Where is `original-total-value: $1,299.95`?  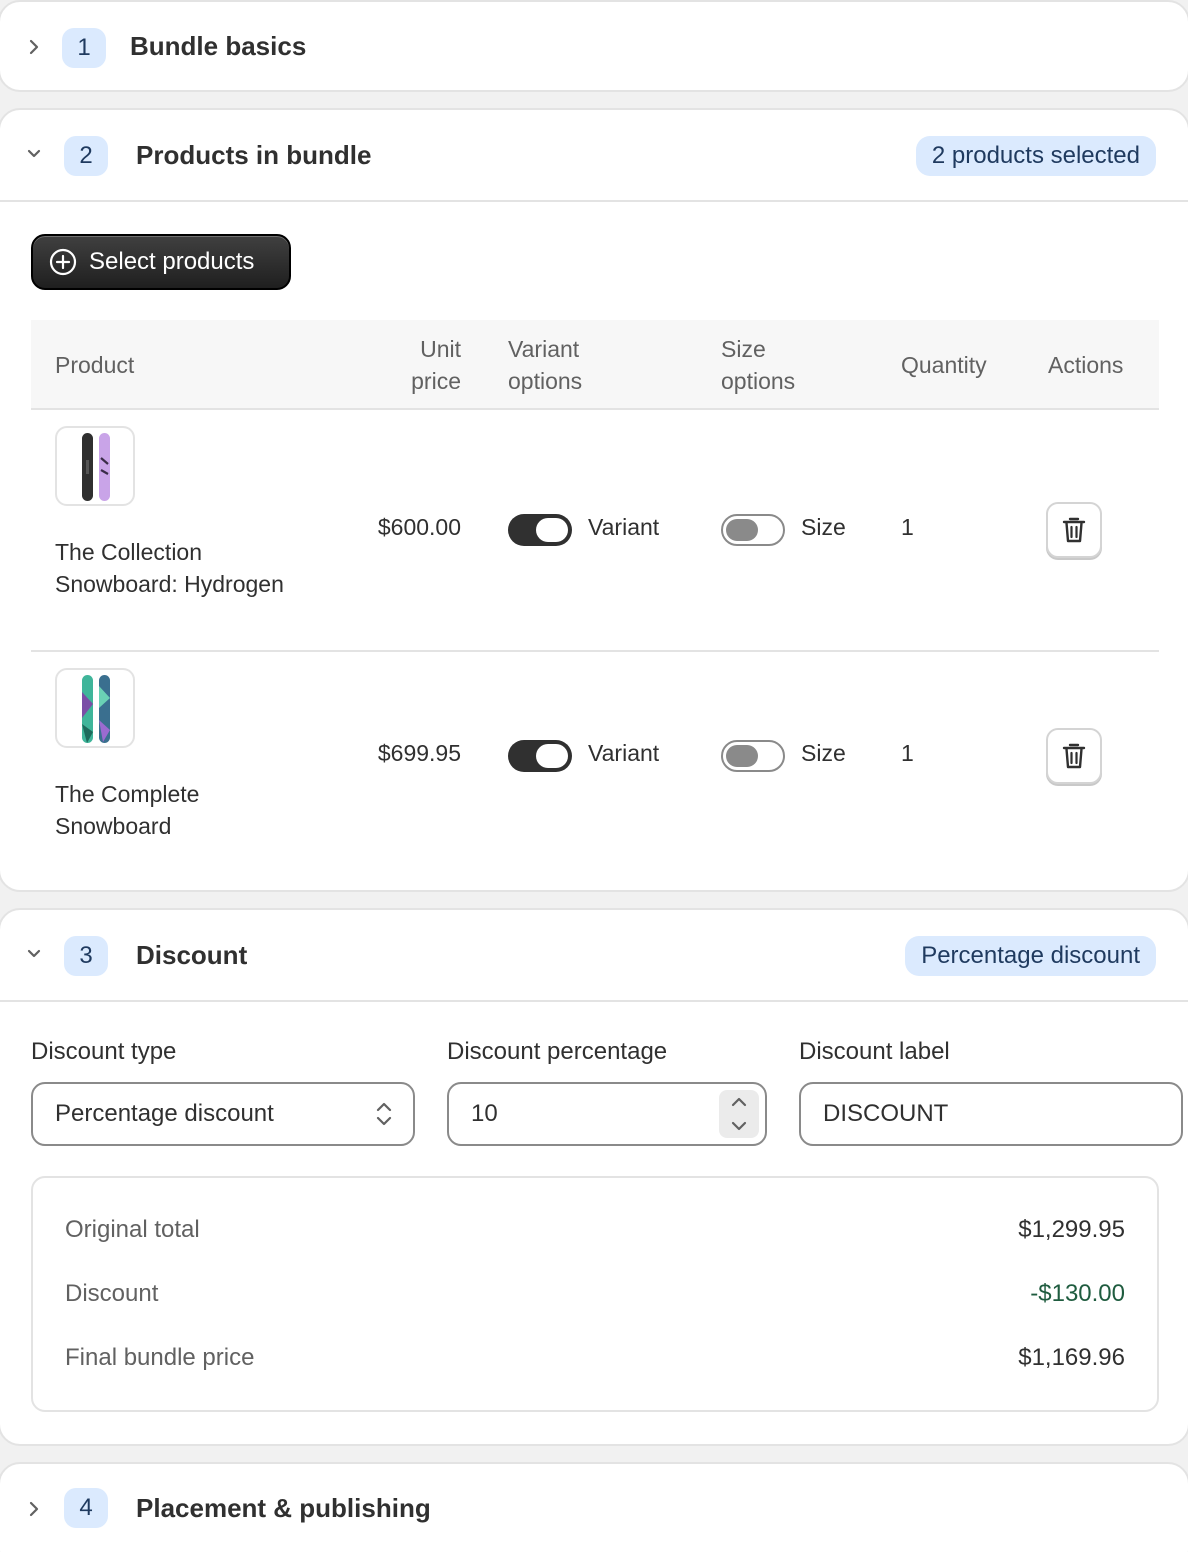
original-total-value: $1,299.95 is located at coordinates (1071, 1229).